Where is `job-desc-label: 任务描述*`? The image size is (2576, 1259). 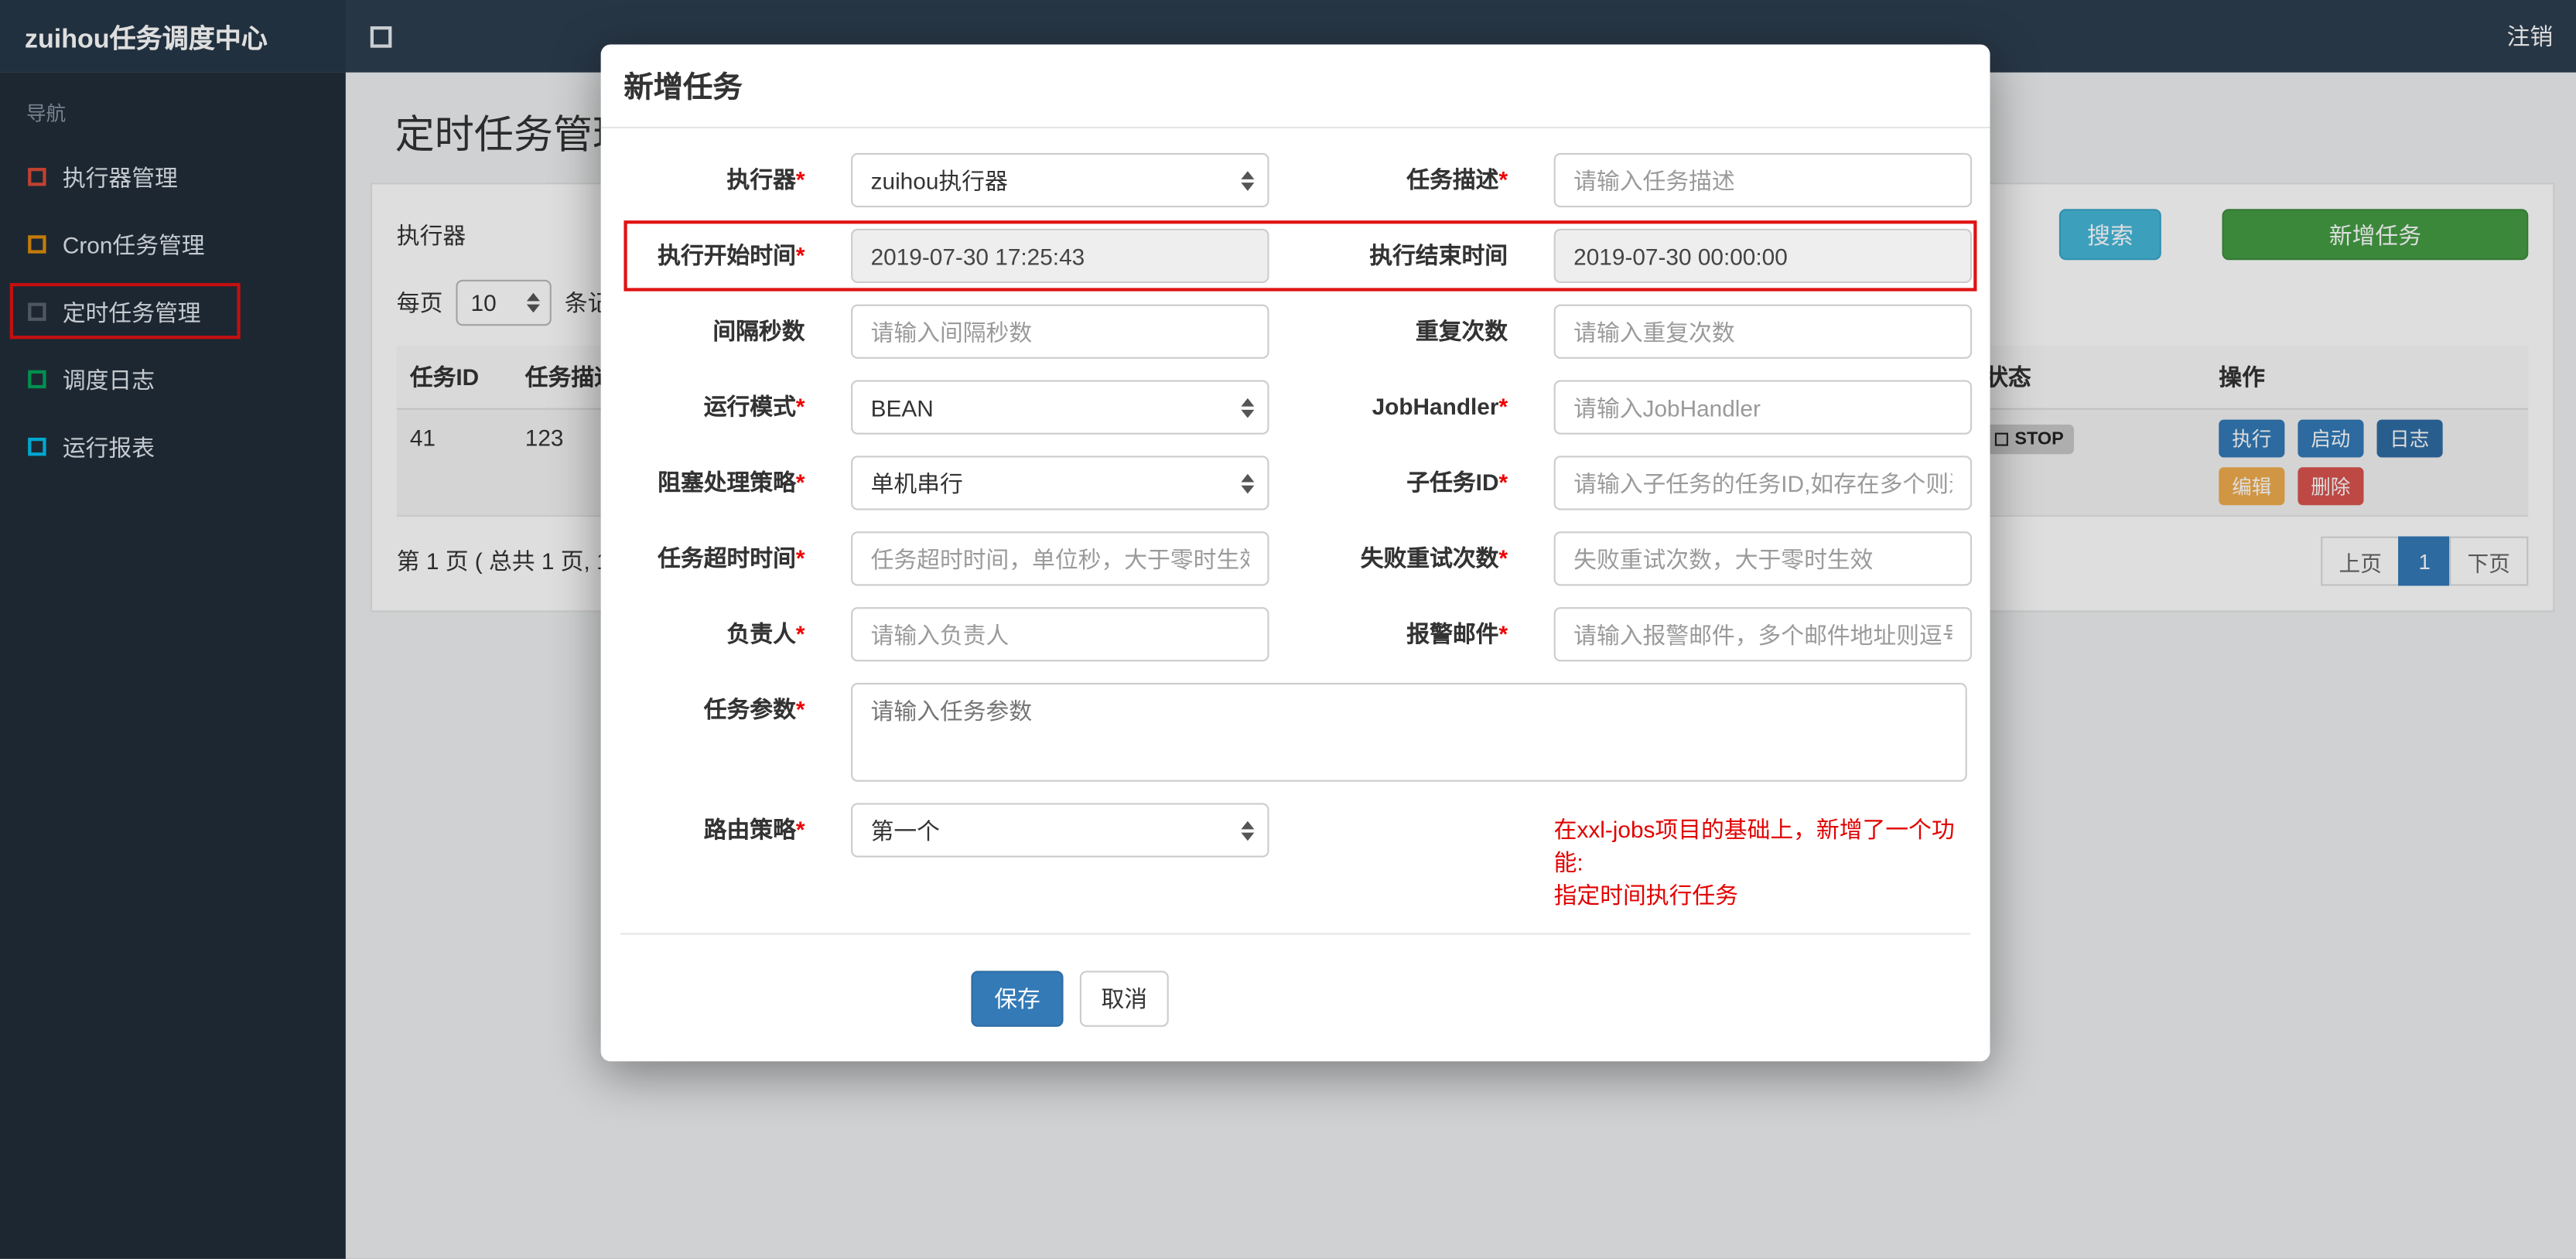
job-desc-label: 任务描述* is located at coordinates (1457, 179).